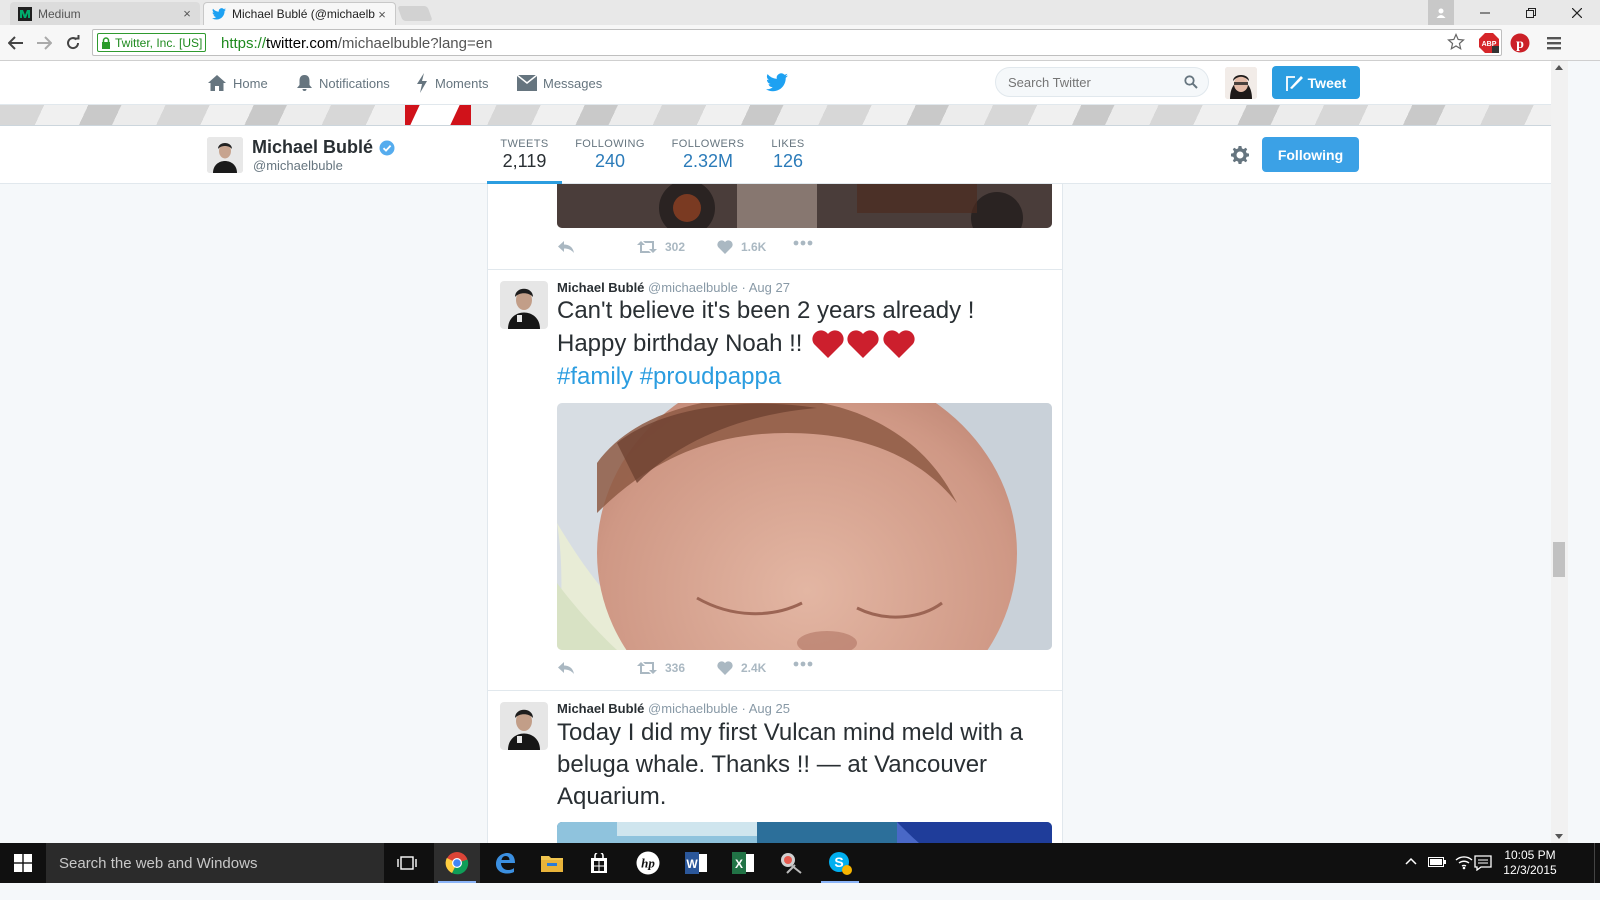 This screenshot has height=900, width=1600. I want to click on hashtag-link: #family, so click(595, 376).